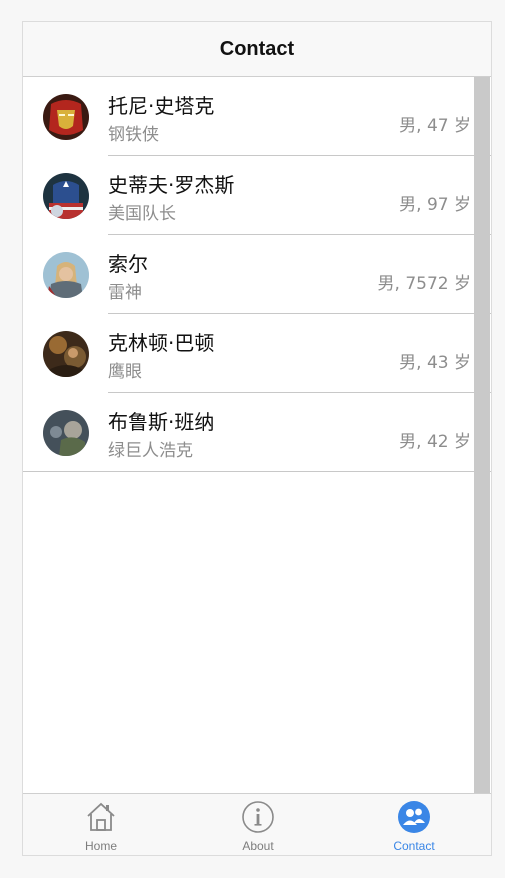 The image size is (505, 878). Describe the element at coordinates (161, 343) in the screenshot. I see `contact-name: 克林顿·巴顿` at that location.